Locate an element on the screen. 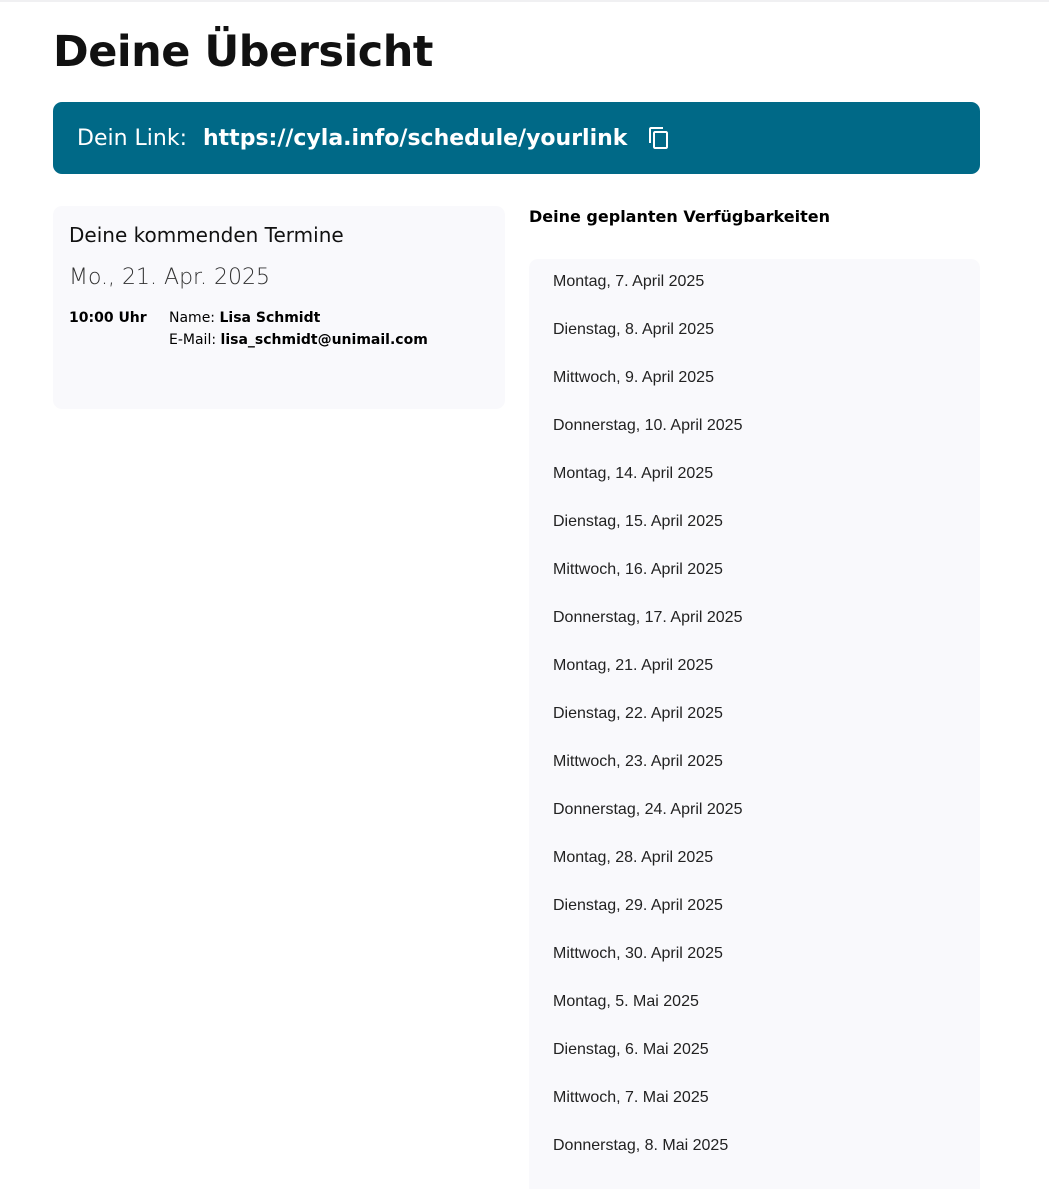 The image size is (1049, 1189). availability-item: Montag, 14. April 2025 is located at coordinates (754, 485).